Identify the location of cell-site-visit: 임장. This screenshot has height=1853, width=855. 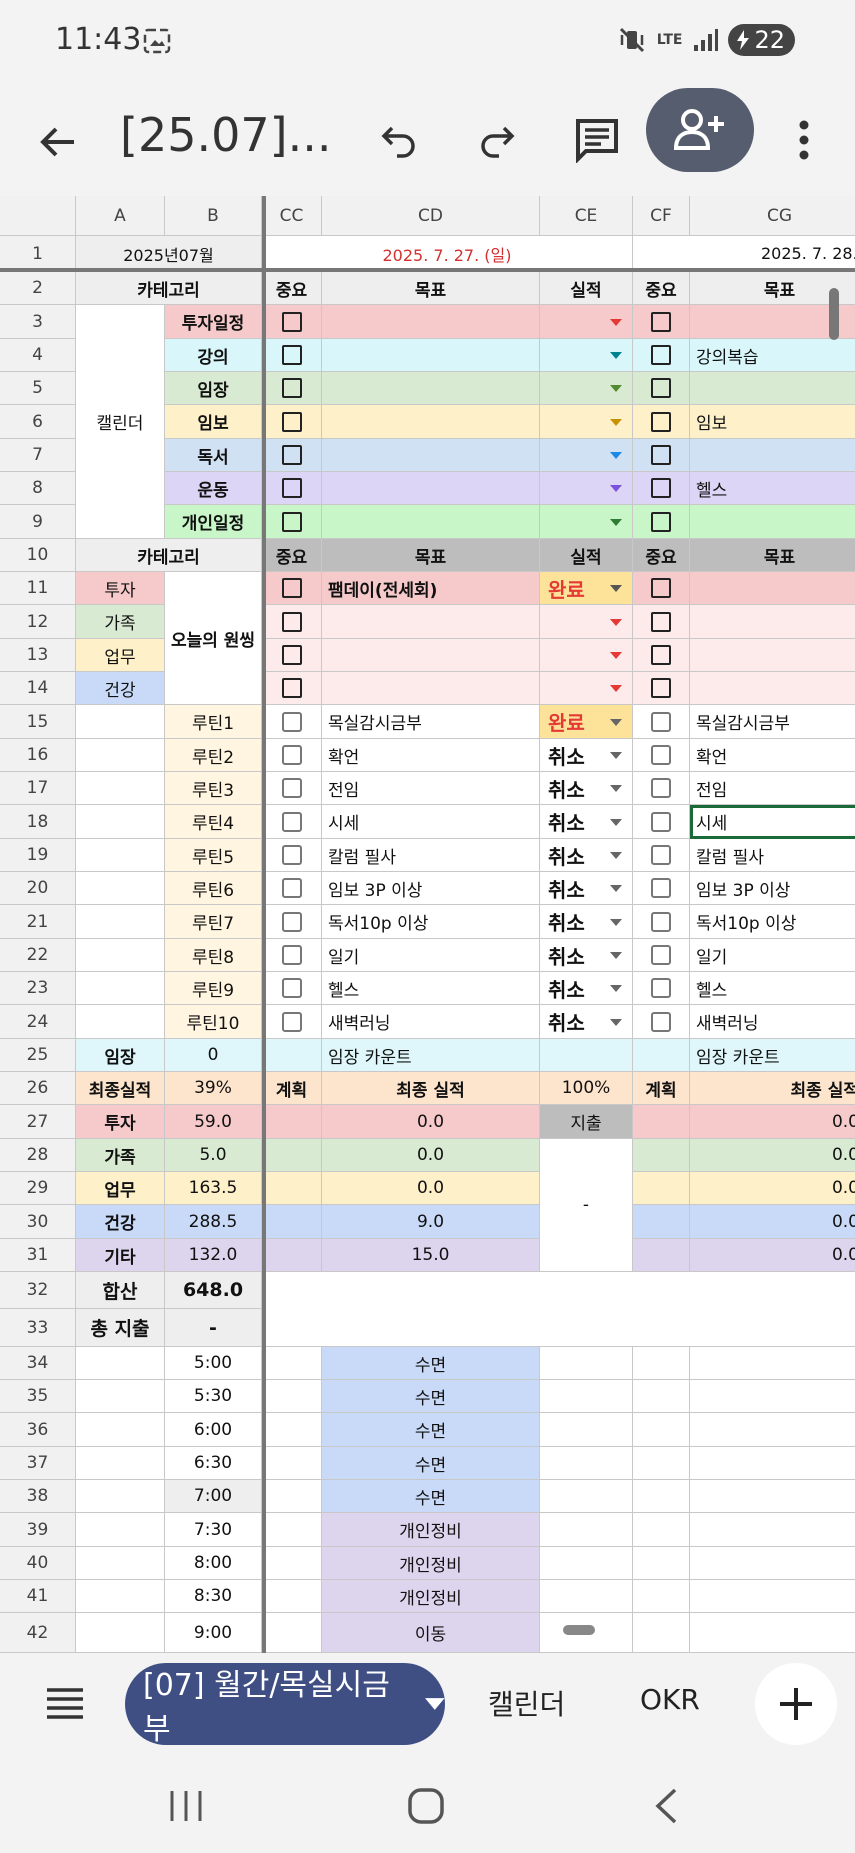
(120, 1055).